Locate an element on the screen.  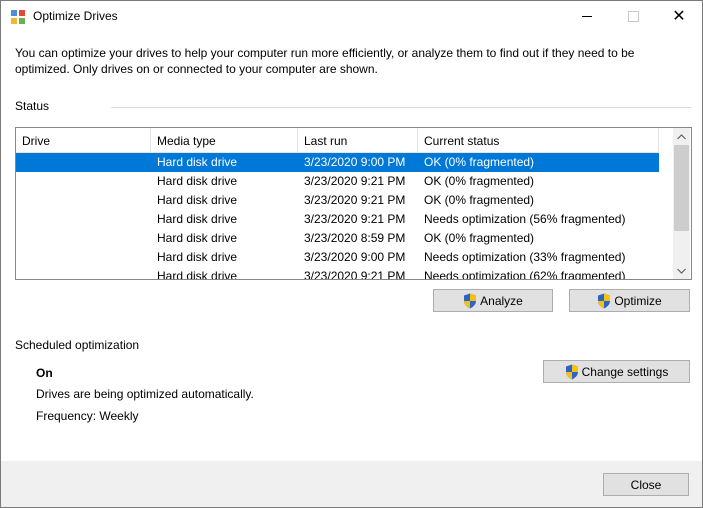
scroll-thumb is located at coordinates (681, 188).